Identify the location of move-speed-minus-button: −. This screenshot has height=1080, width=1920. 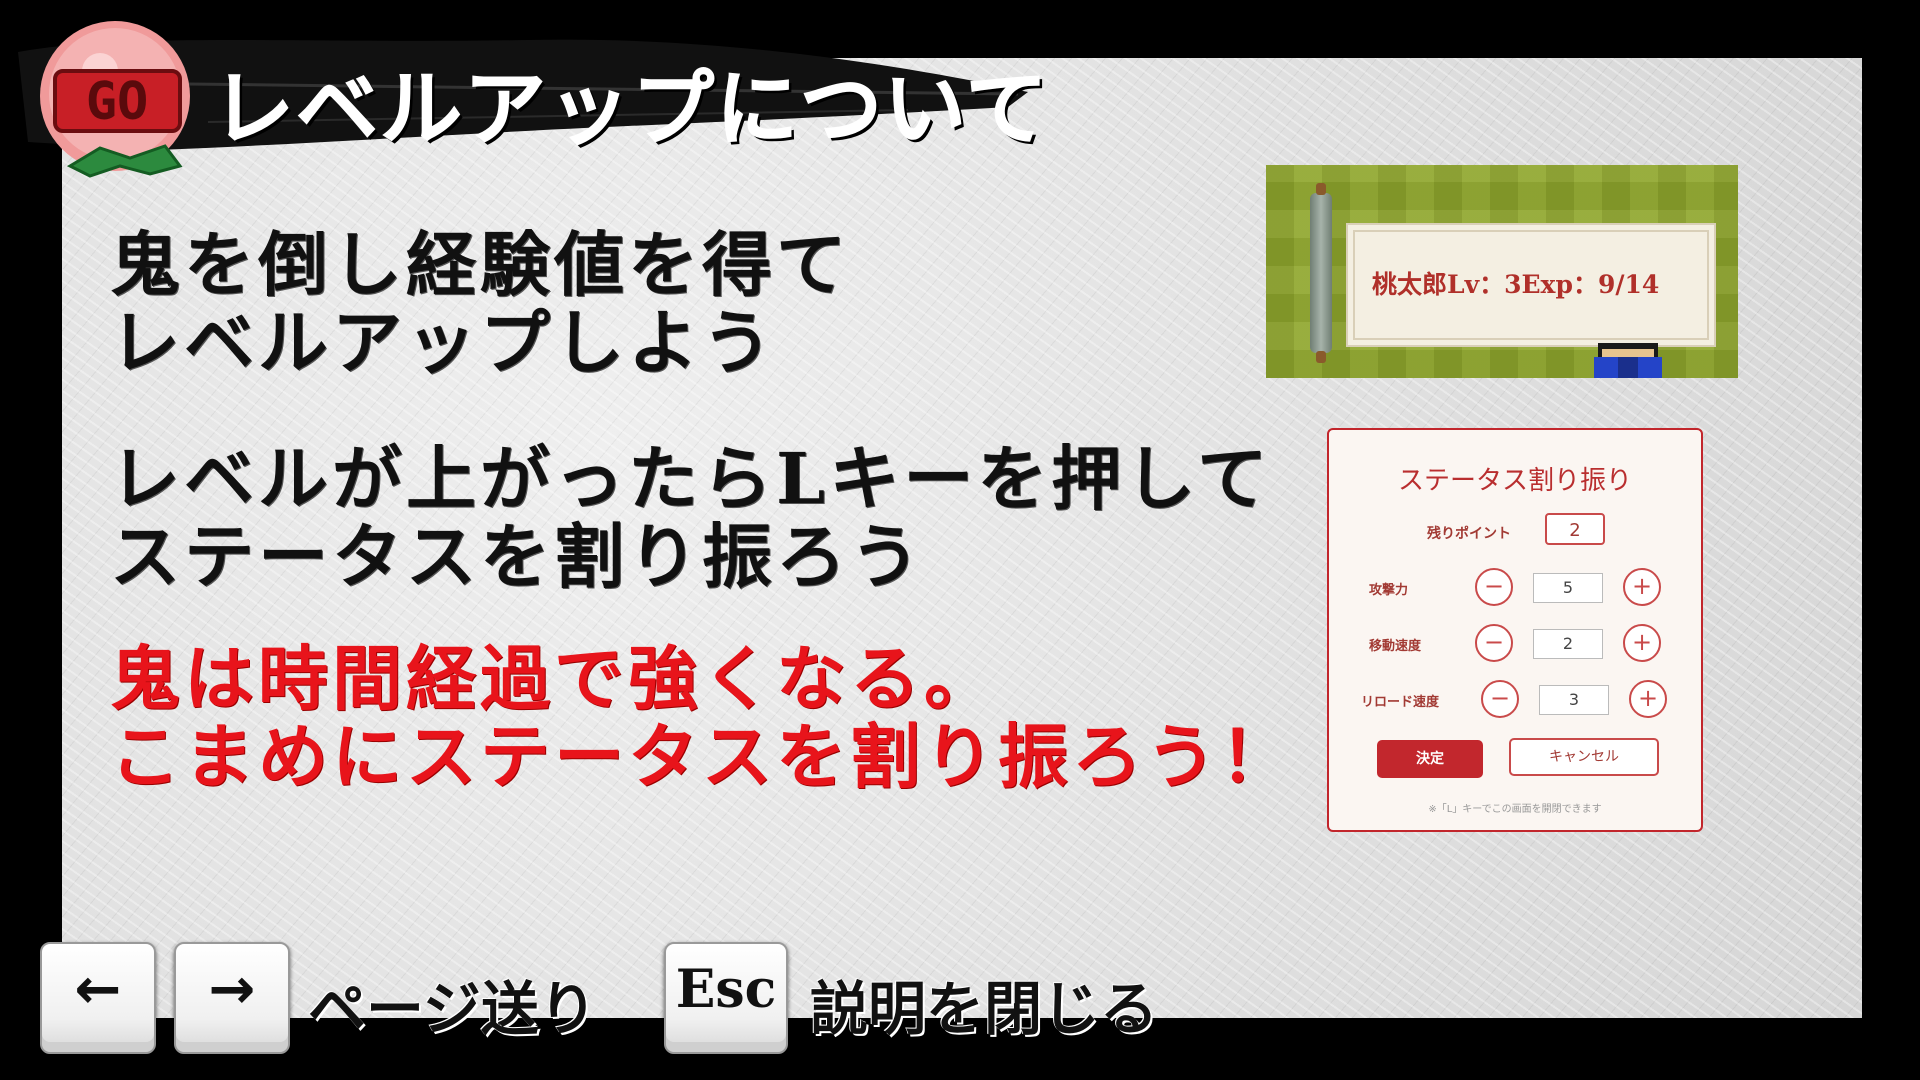
(1494, 643).